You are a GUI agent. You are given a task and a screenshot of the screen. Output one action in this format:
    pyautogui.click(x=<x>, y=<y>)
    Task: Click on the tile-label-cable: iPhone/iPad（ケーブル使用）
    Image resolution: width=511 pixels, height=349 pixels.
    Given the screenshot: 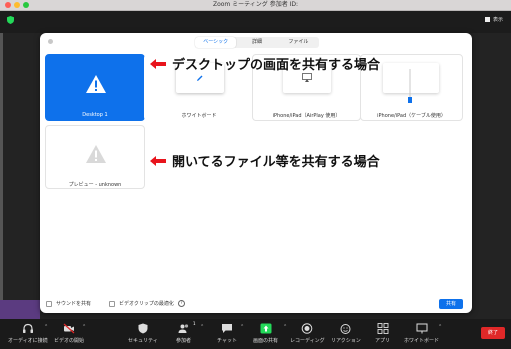 What is the action you would take?
    pyautogui.click(x=411, y=116)
    